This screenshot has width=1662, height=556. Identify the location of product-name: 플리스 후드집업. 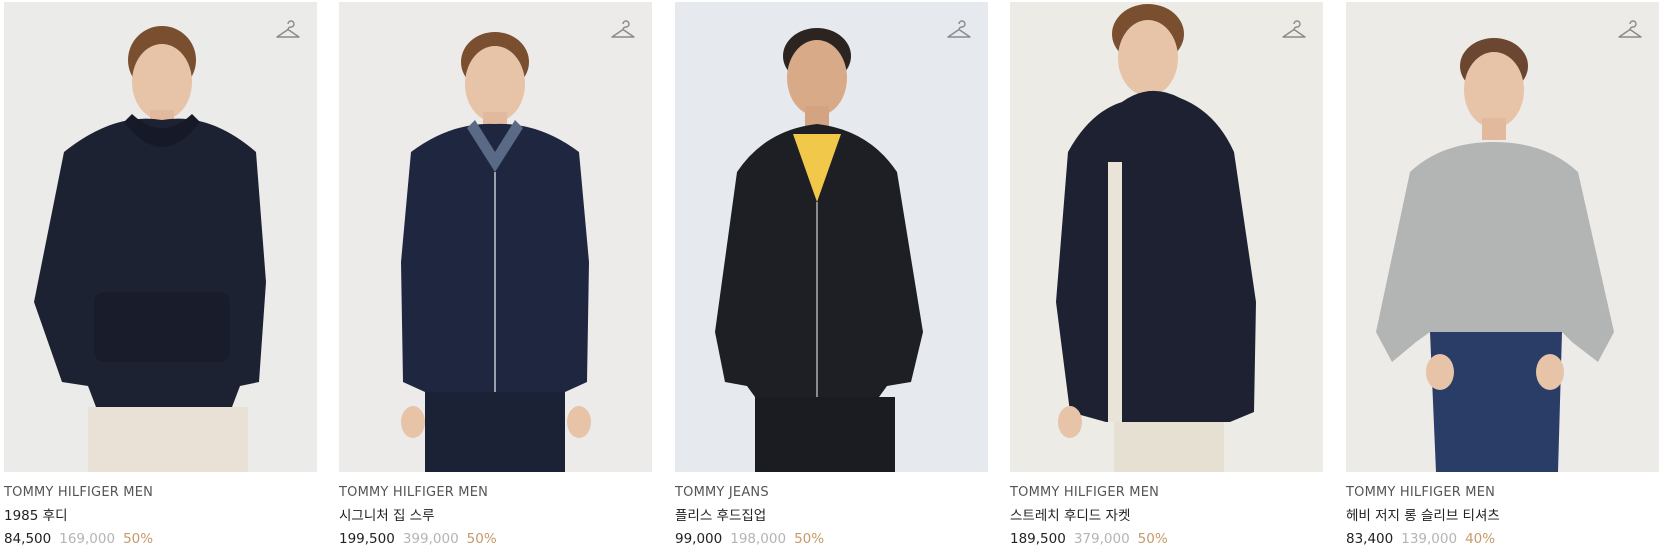
(831, 516).